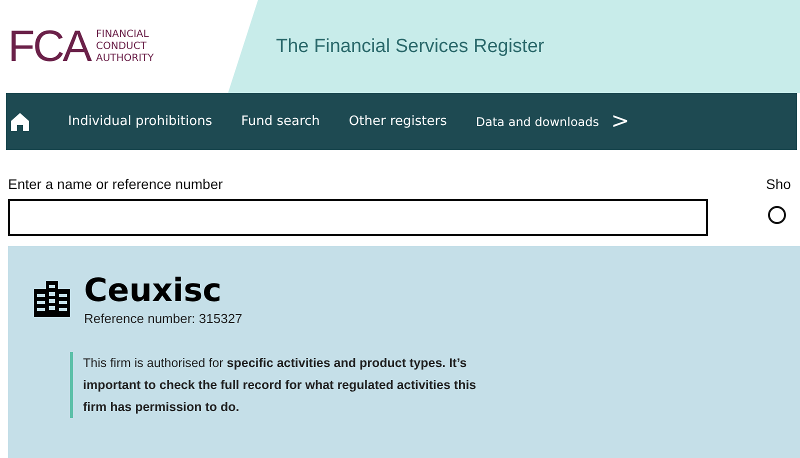 Image resolution: width=800 pixels, height=458 pixels. Describe the element at coordinates (620, 121) in the screenshot. I see `next-arrow: >` at that location.